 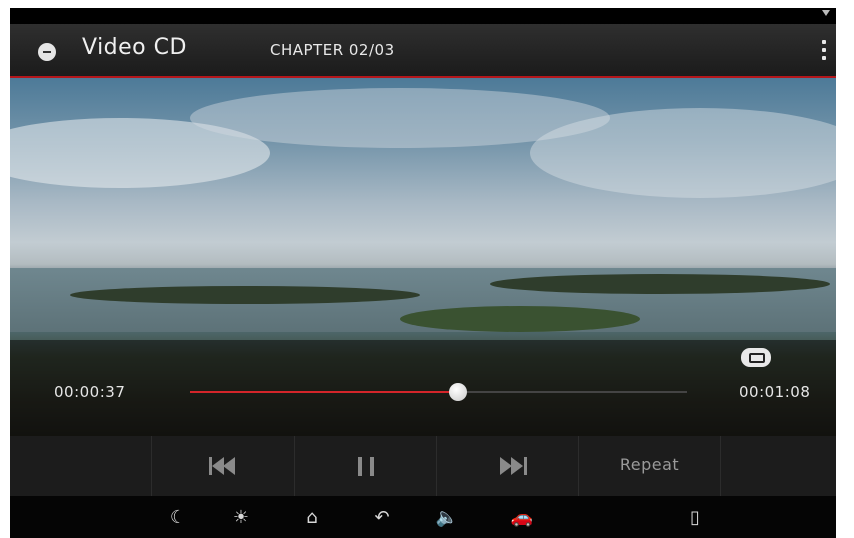 I want to click on progress-fill, so click(x=324, y=392).